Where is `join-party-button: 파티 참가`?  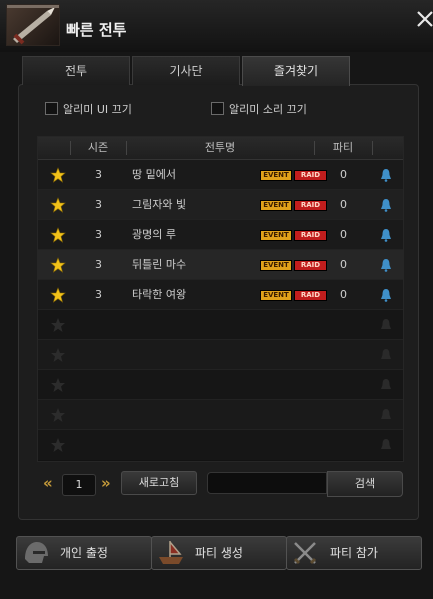 join-party-button: 파티 참가 is located at coordinates (354, 553).